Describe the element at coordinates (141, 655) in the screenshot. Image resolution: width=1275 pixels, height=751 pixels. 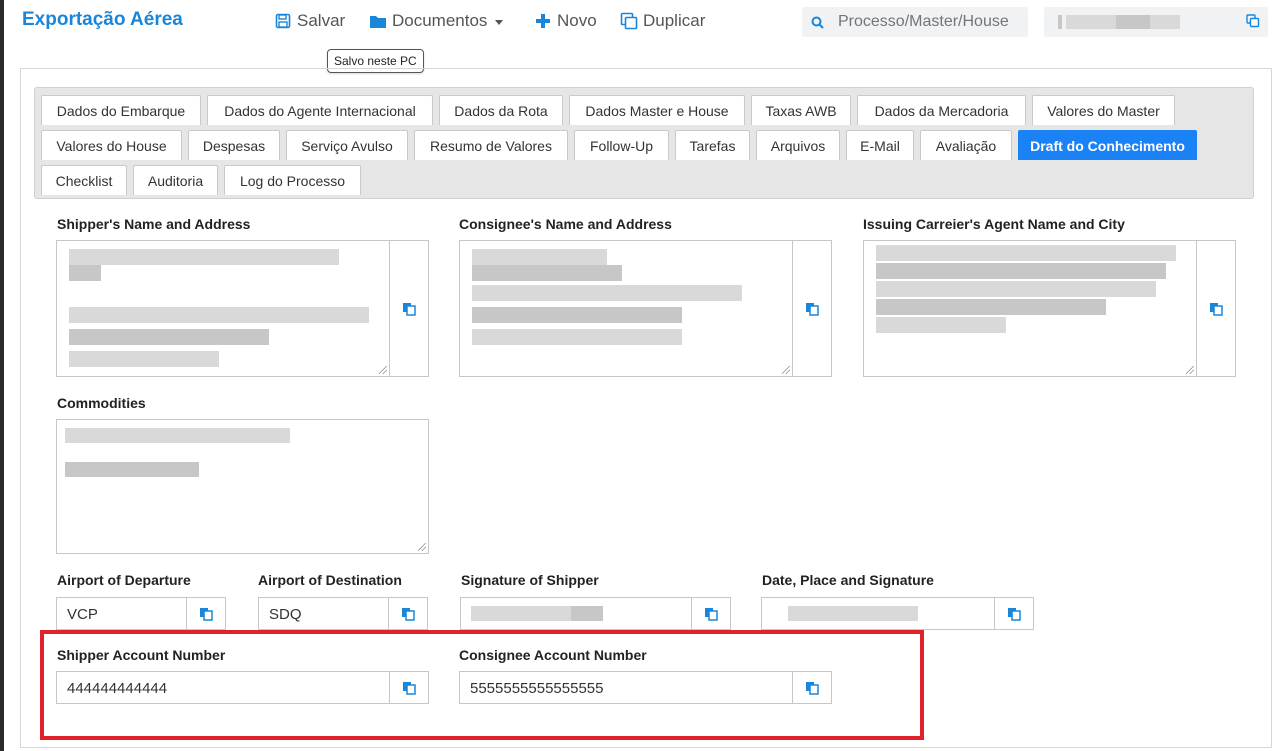
I see `shipper-account-label: Shipper Account Number` at that location.